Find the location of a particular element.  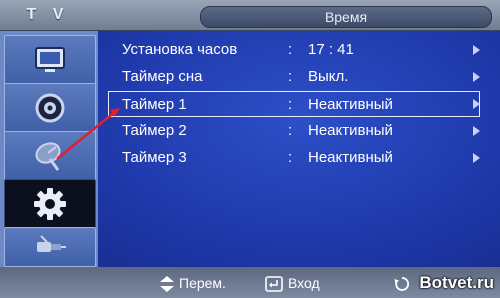

menu-row-timer-1: Таймер 1 : Неактивный is located at coordinates (294, 104).